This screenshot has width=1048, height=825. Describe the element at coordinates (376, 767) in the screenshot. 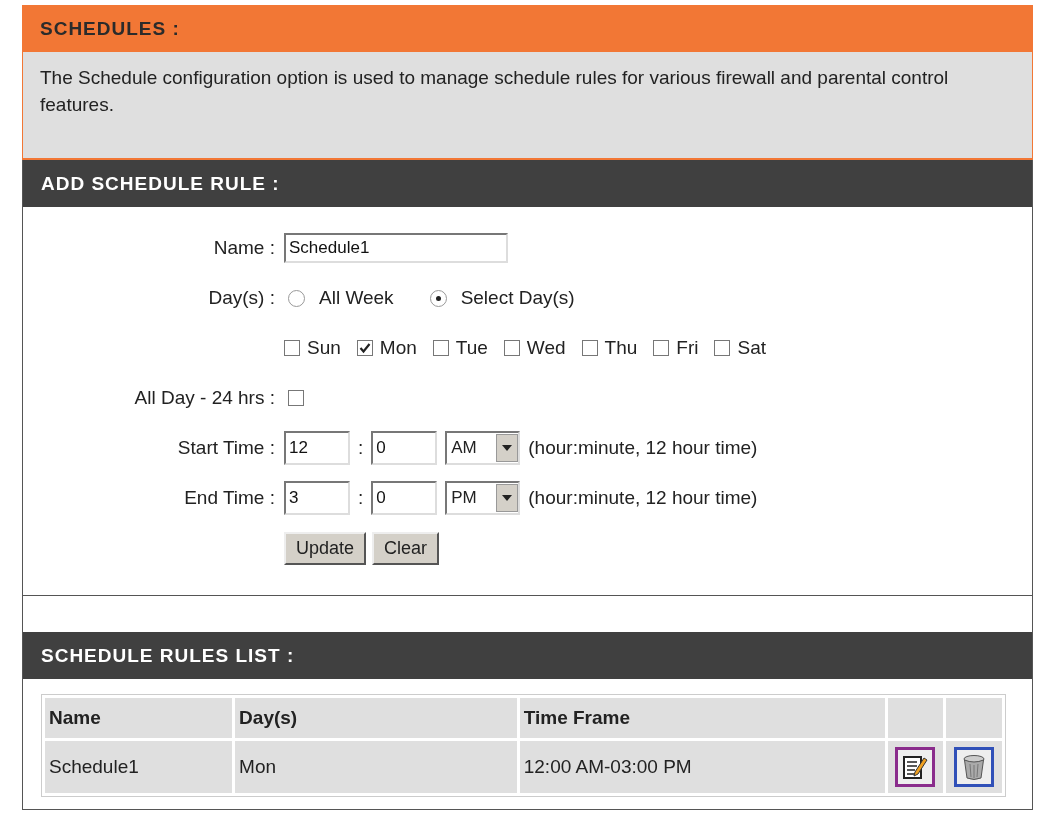

I see `table-cell: Mon` at that location.